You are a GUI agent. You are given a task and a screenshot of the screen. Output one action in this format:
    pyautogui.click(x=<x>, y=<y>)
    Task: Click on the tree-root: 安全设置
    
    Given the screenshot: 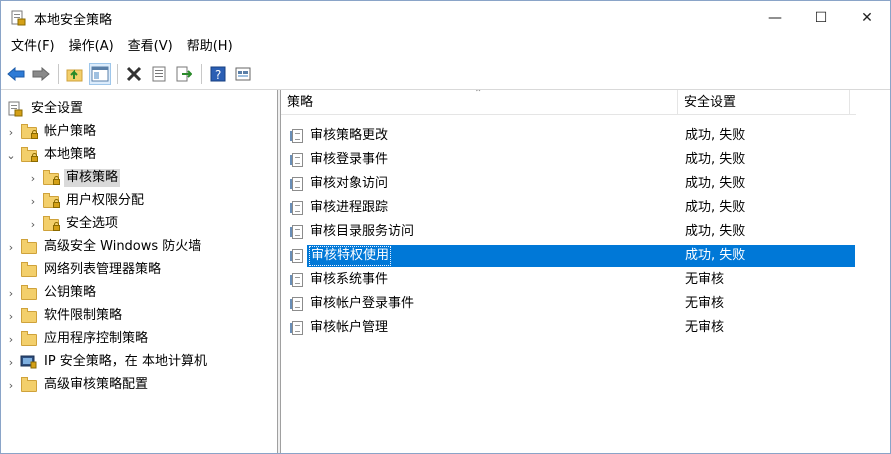 What is the action you would take?
    pyautogui.click(x=45, y=109)
    